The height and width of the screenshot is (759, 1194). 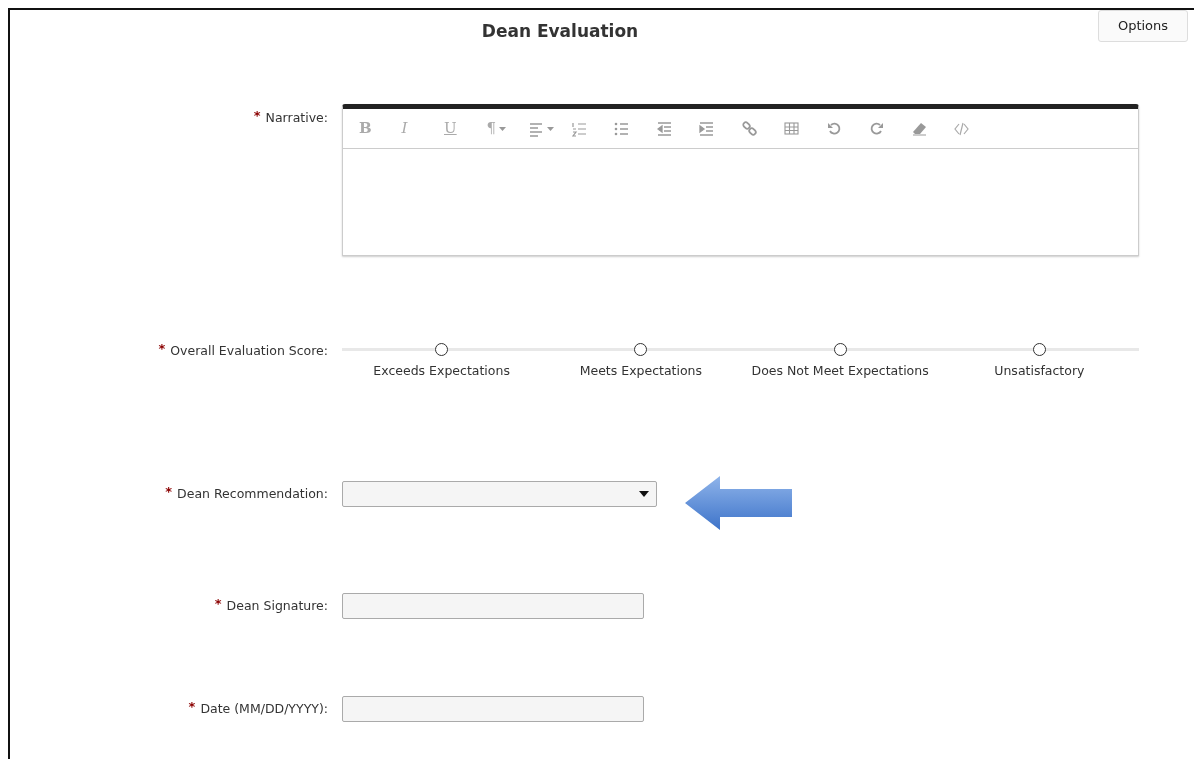 What do you see at coordinates (277, 605) in the screenshot?
I see `field-label: Dean Signature:` at bounding box center [277, 605].